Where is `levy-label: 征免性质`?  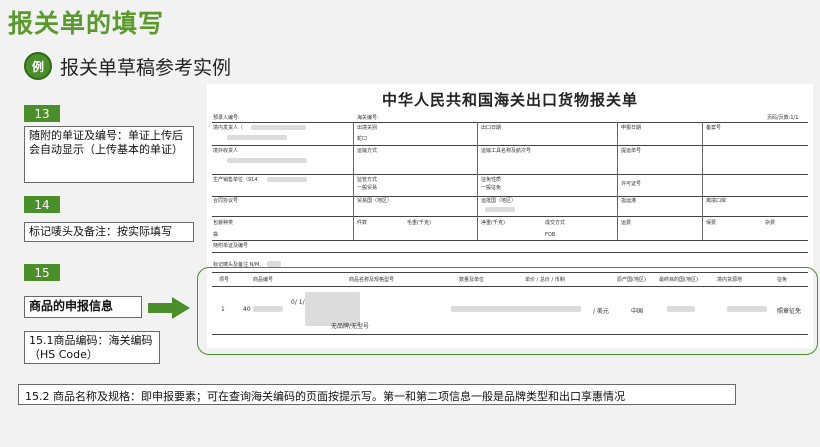 levy-label: 征免性质 is located at coordinates (491, 180).